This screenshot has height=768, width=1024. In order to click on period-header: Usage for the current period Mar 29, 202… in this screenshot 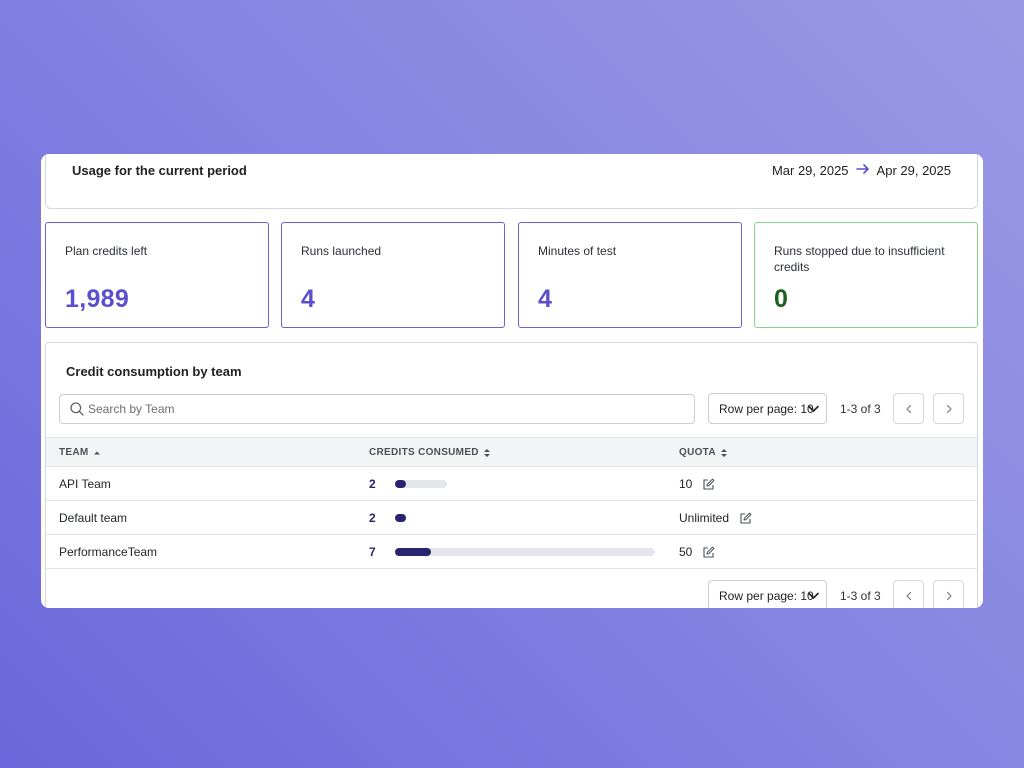, I will do `click(511, 181)`.